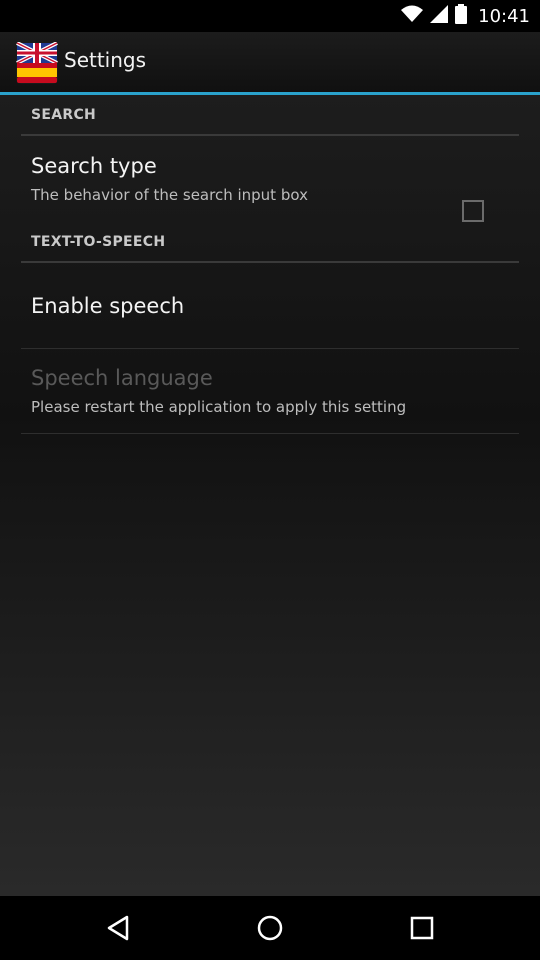  I want to click on home-icon, so click(270, 928).